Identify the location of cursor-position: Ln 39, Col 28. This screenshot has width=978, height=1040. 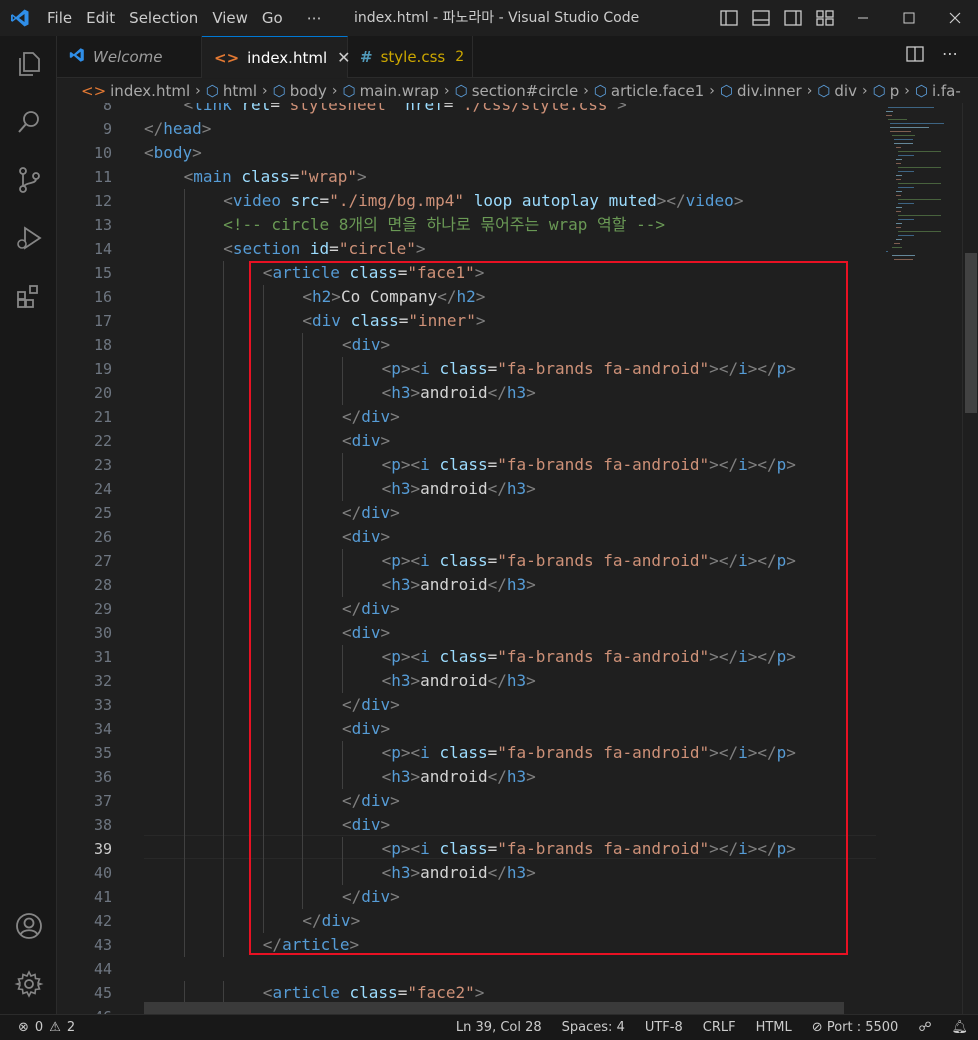
(499, 1027).